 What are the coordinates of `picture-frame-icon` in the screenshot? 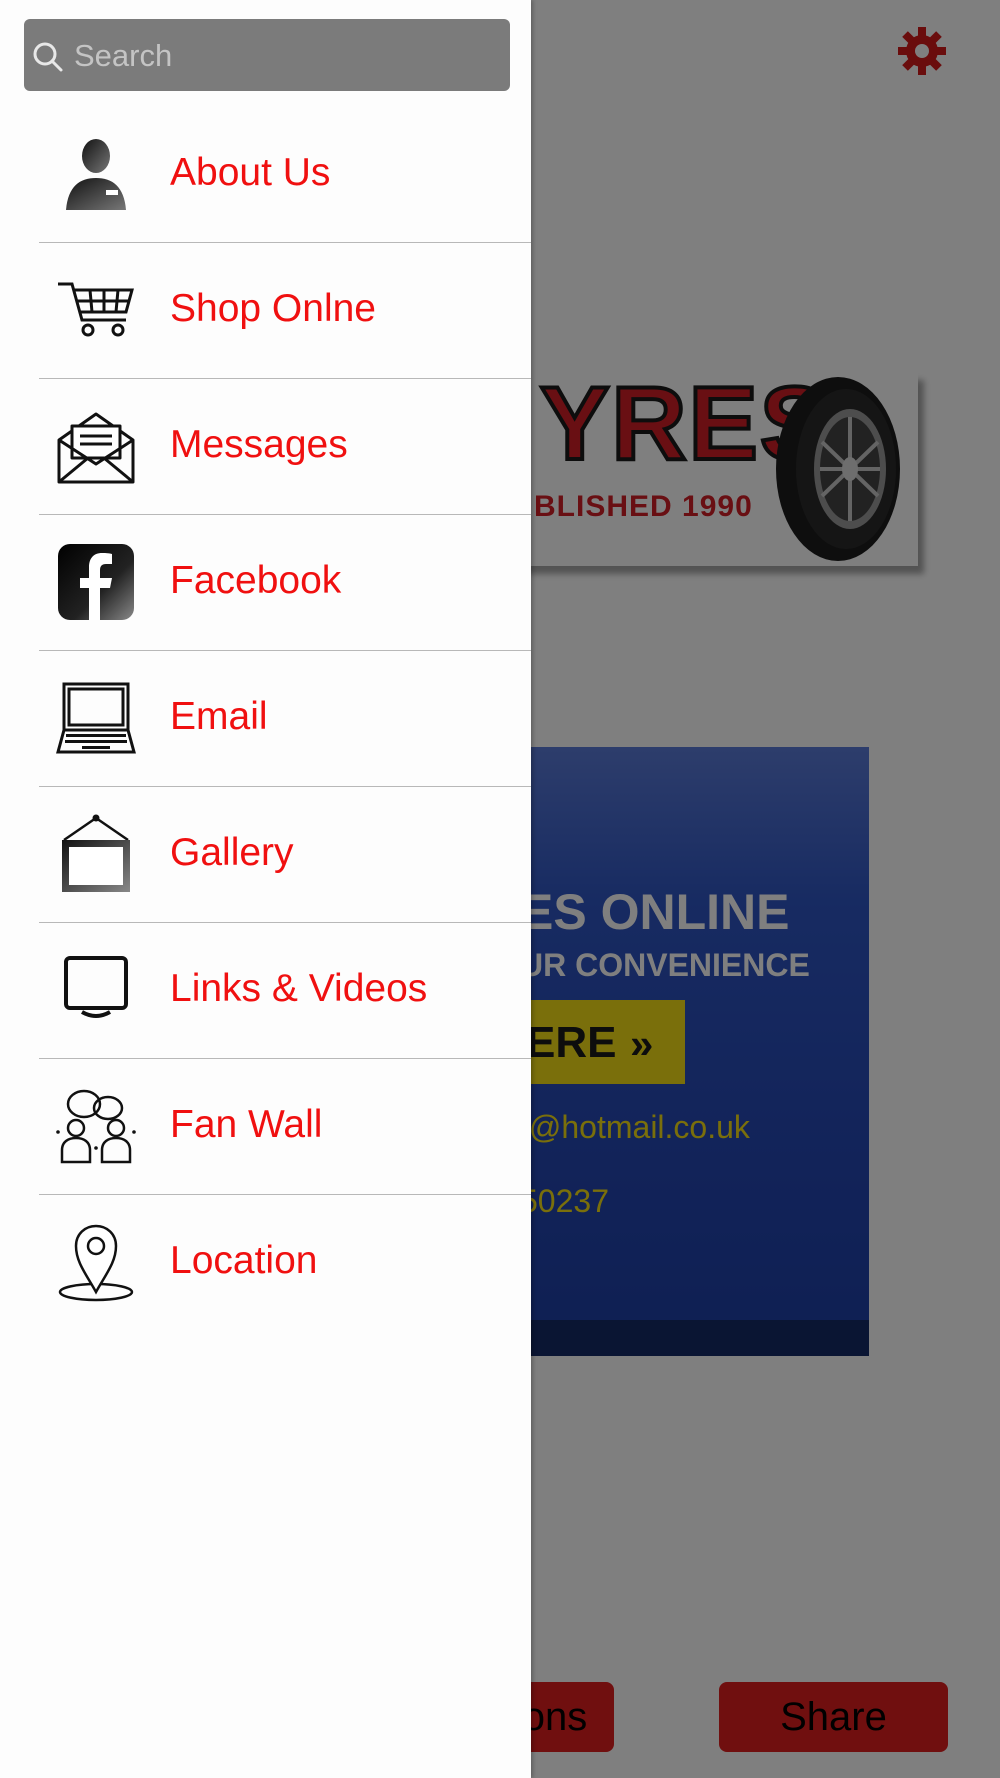 It's located at (96, 853).